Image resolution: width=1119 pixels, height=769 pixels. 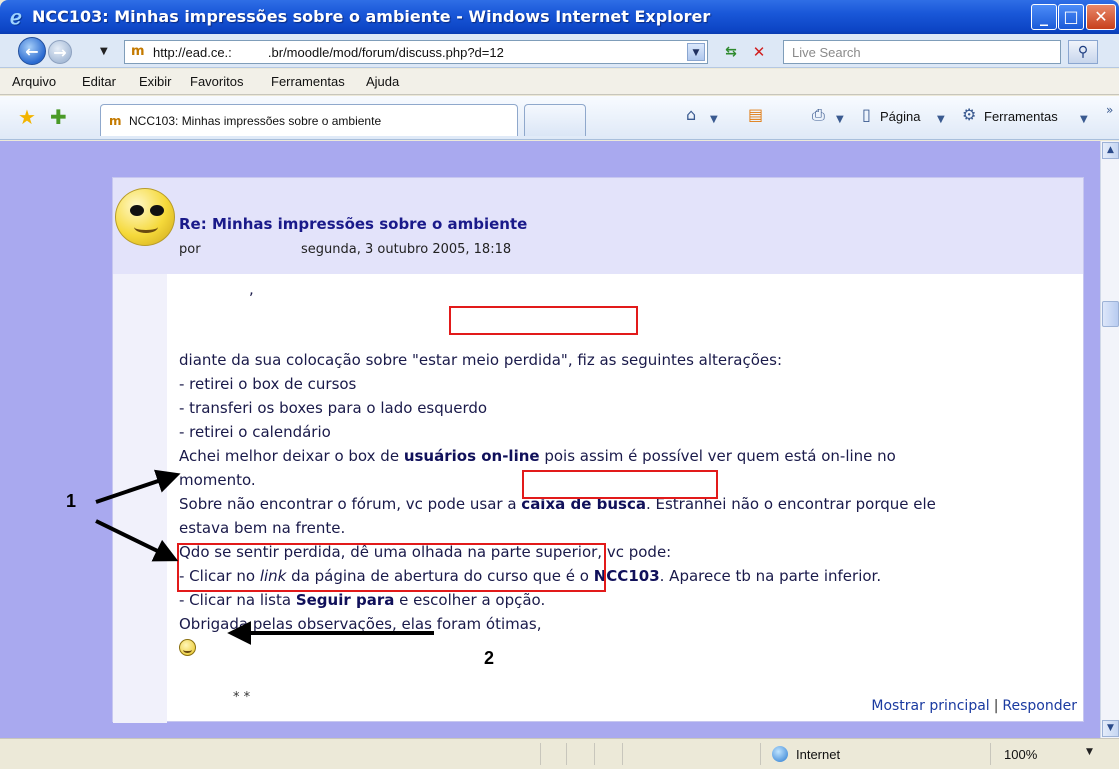 I want to click on search-icon: ⚲, so click(x=1083, y=52).